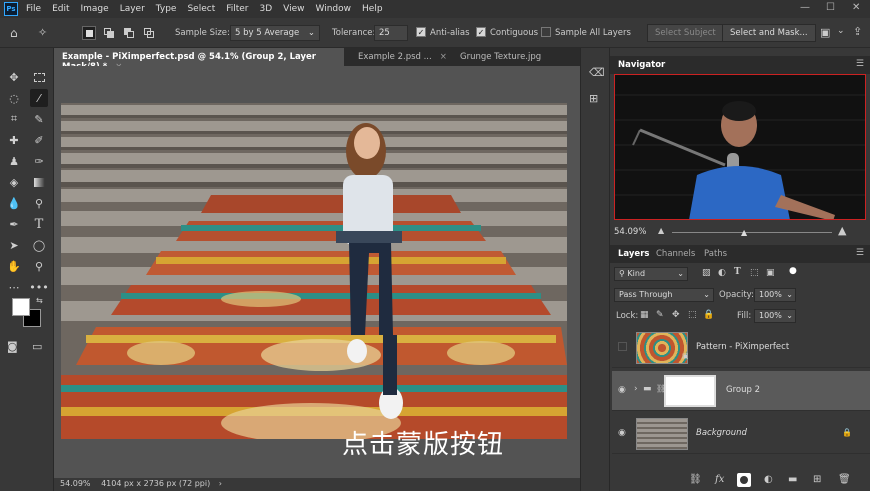 The width and height of the screenshot is (870, 491). I want to click on path-selection-tool-icon: ➤, so click(14, 245).